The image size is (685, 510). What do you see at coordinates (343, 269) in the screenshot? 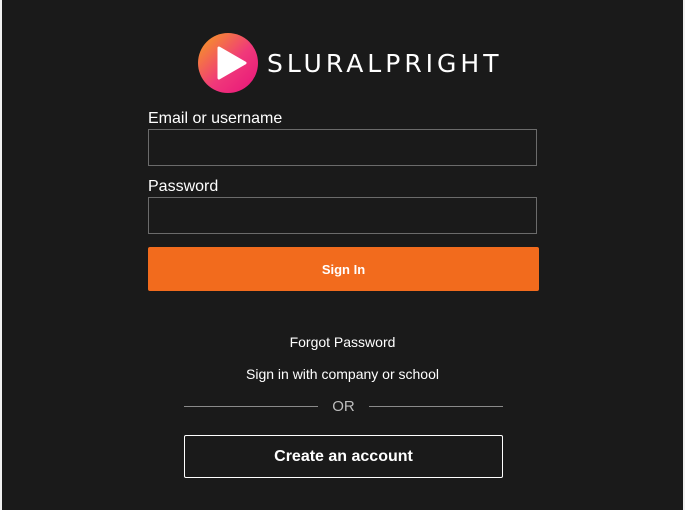
I see `sign-in-button: Sign In` at bounding box center [343, 269].